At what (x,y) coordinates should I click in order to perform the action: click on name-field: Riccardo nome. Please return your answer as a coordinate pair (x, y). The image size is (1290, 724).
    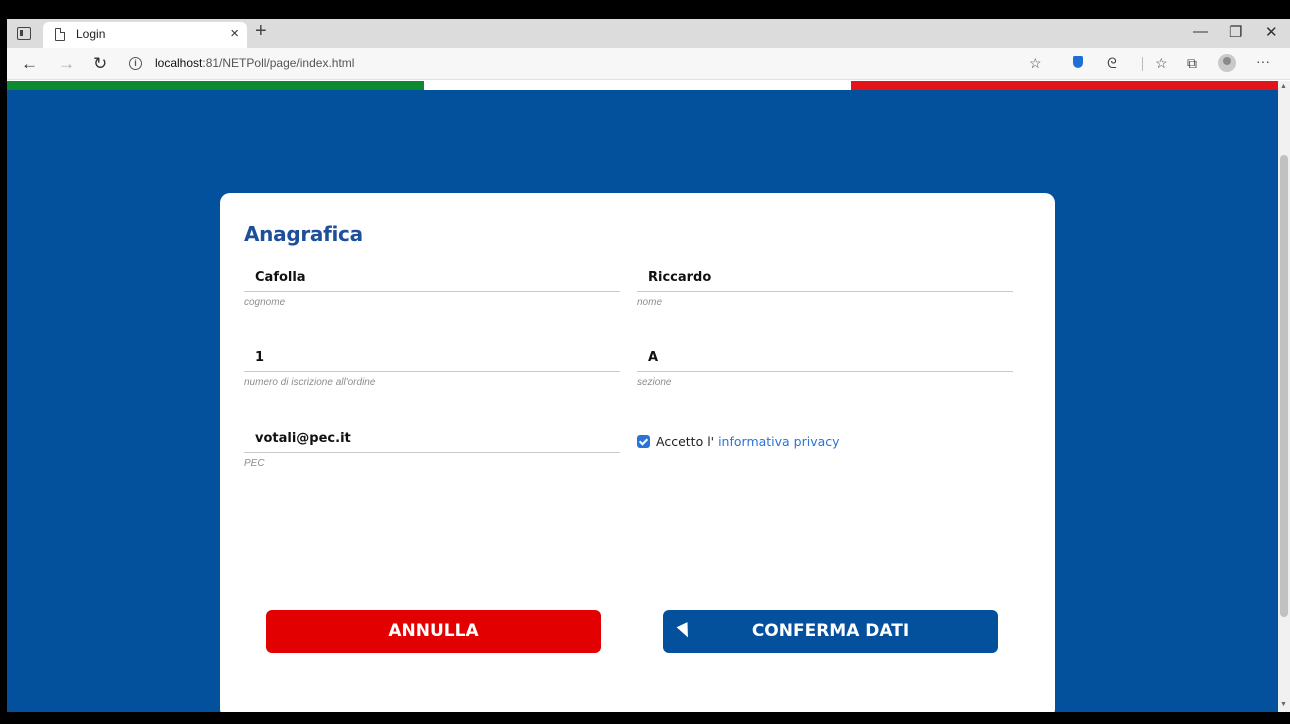
    Looking at the image, I should click on (825, 287).